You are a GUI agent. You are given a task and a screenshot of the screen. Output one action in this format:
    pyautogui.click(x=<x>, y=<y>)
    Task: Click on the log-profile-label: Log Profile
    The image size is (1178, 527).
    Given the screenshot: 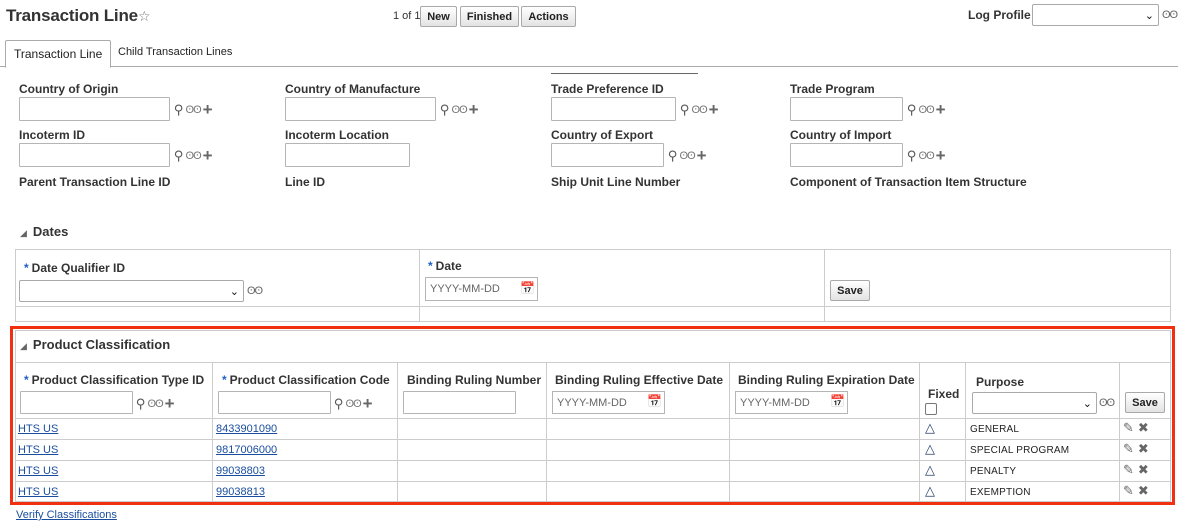 What is the action you would take?
    pyautogui.click(x=999, y=15)
    